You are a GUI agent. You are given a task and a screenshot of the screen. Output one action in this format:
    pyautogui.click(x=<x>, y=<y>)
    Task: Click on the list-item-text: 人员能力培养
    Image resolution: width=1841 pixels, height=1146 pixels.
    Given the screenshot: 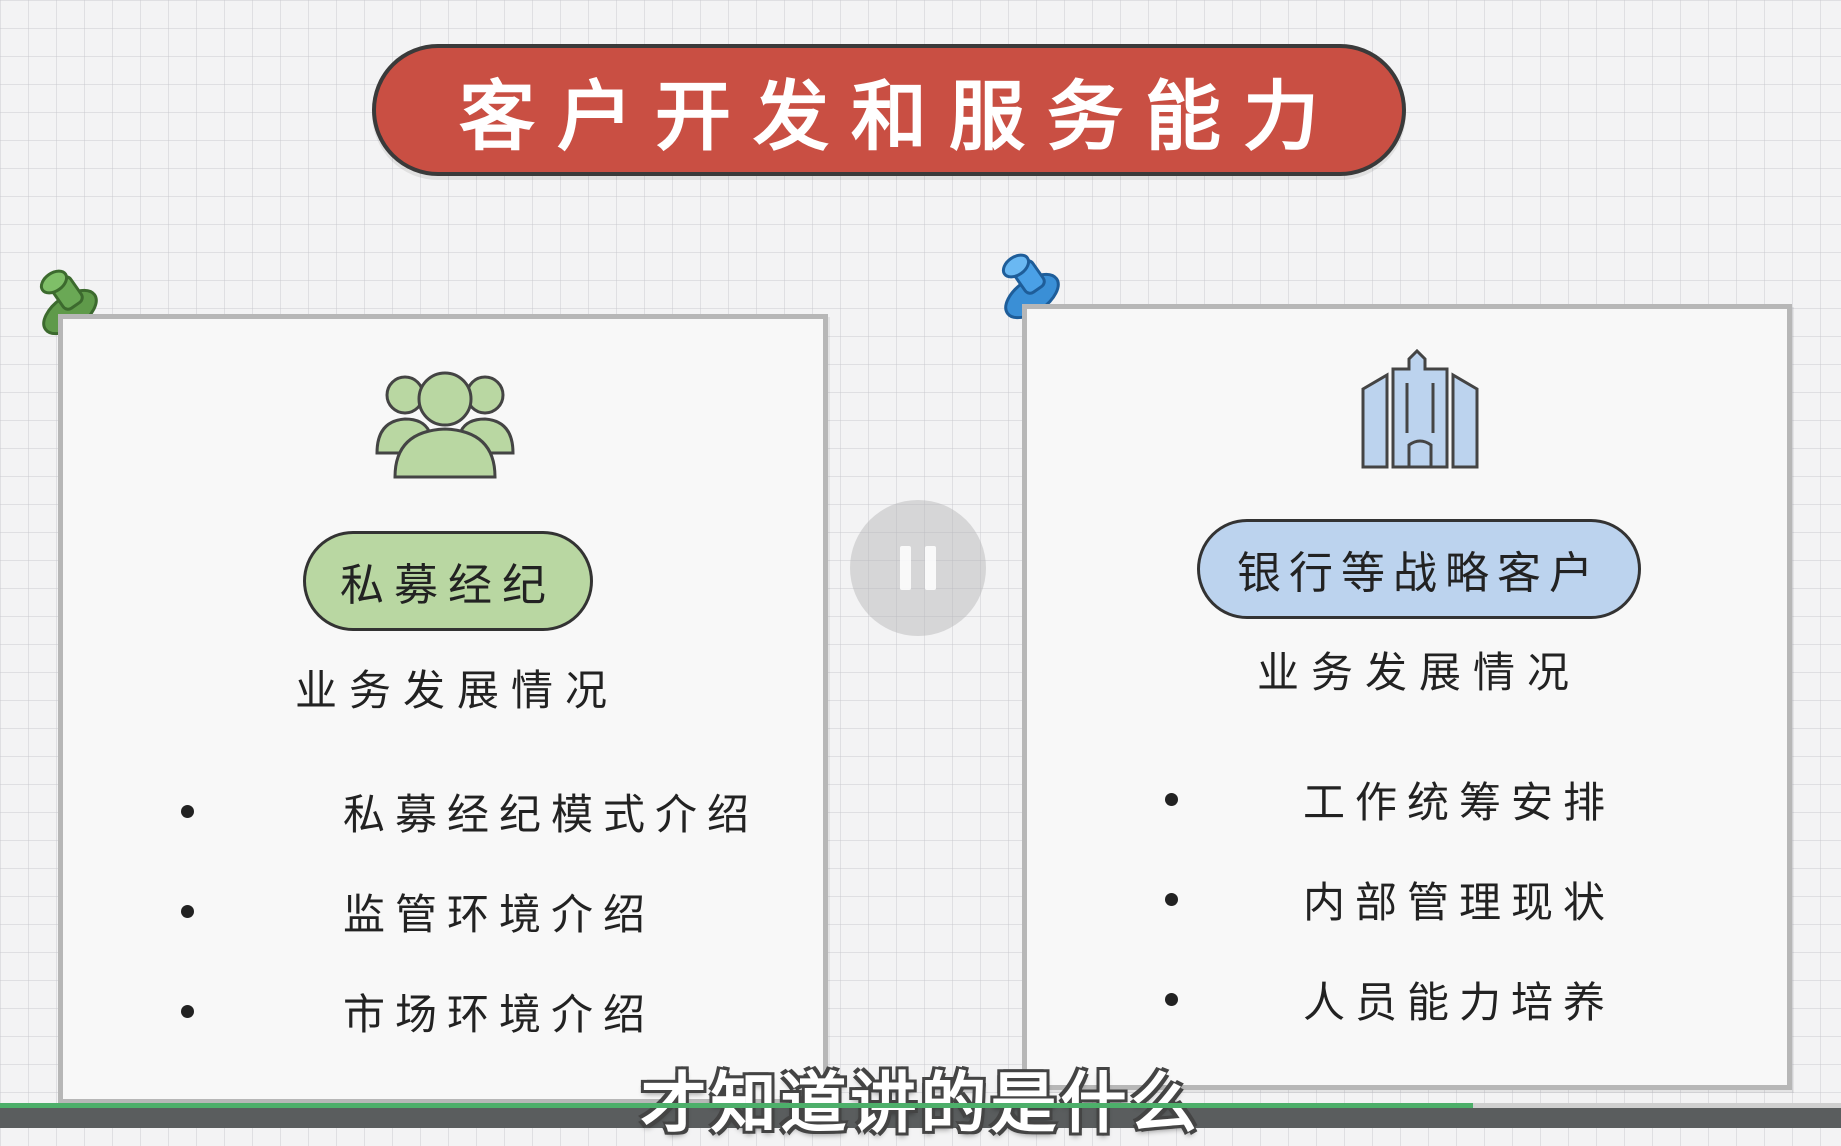 What is the action you would take?
    pyautogui.click(x=1459, y=1002)
    